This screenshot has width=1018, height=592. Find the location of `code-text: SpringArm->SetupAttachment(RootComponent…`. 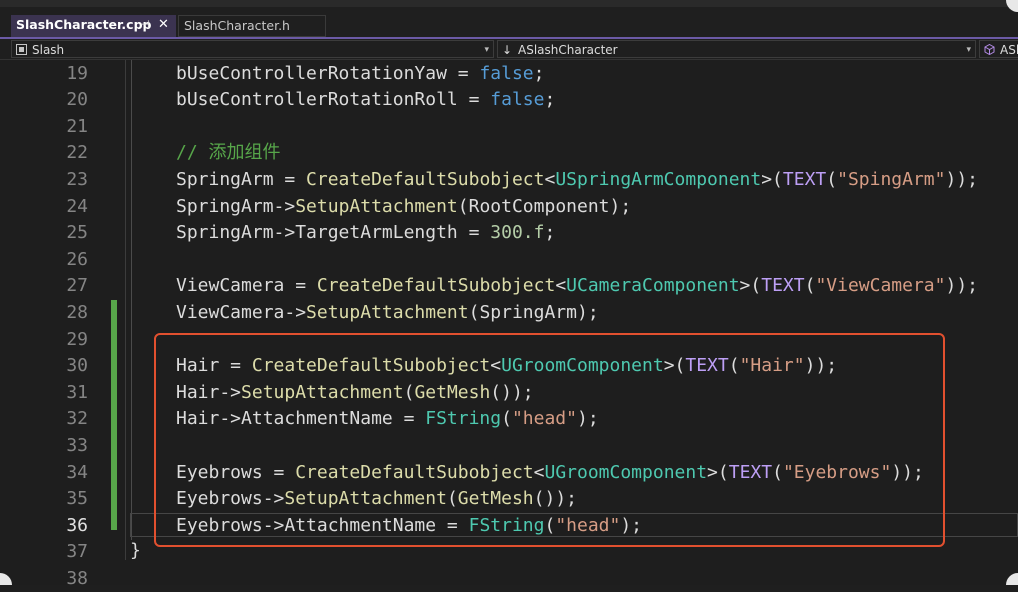

code-text: SpringArm->SetupAttachment(RootComponent… is located at coordinates (404, 206).